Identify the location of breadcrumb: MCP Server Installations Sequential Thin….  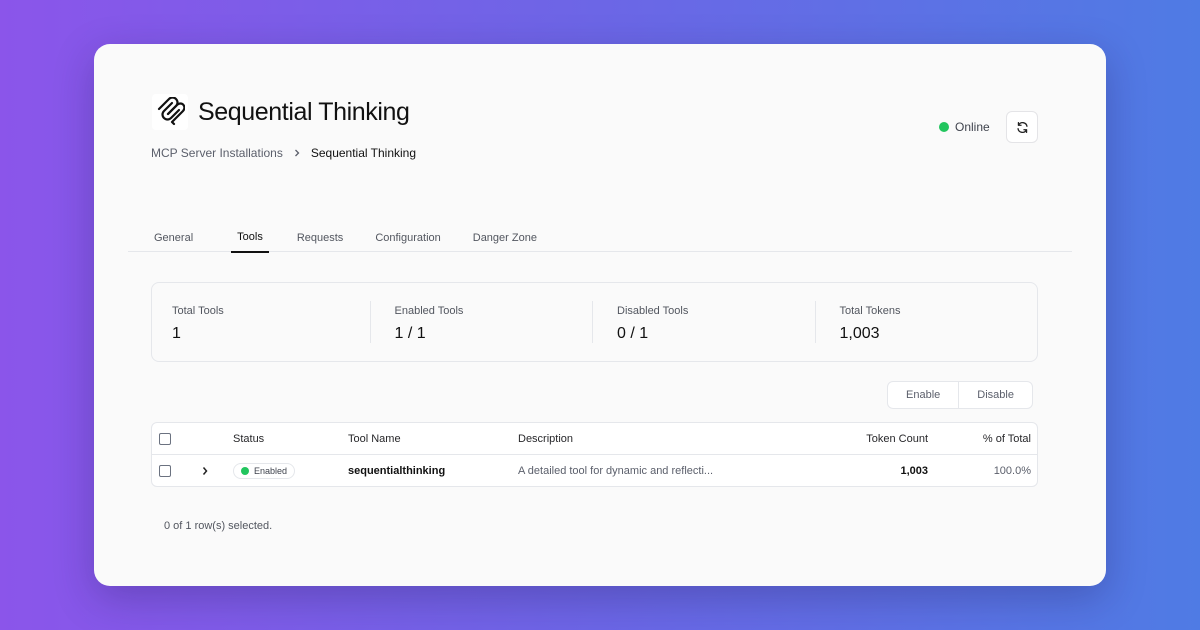
(283, 153).